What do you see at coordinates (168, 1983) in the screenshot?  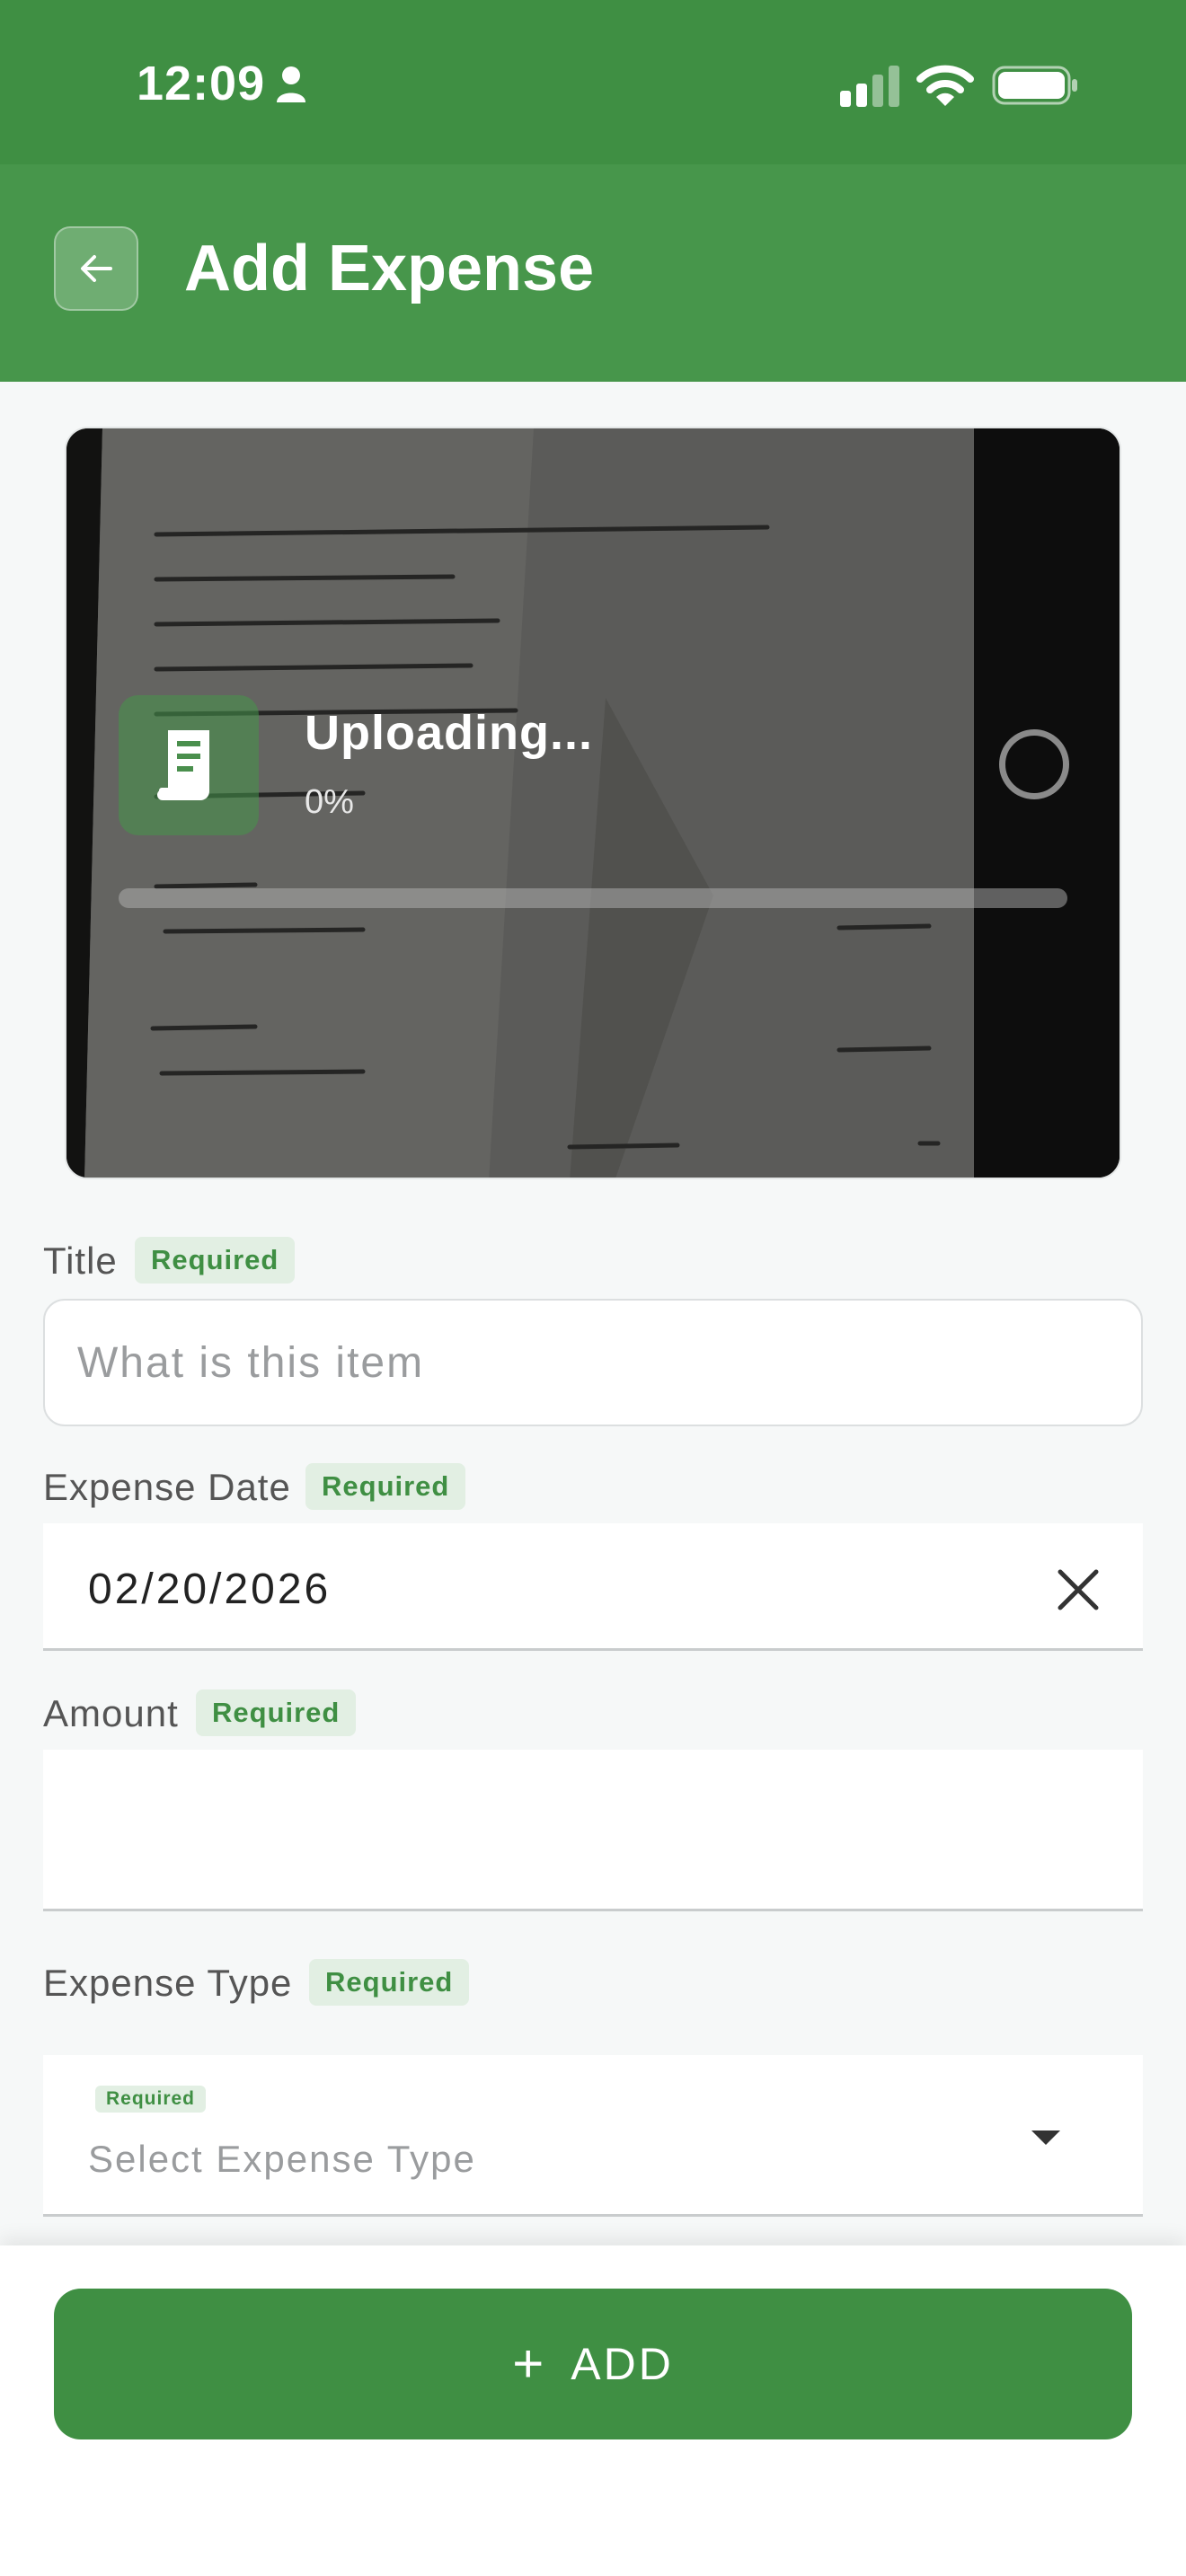 I see `expense-type-label: Expense Type` at bounding box center [168, 1983].